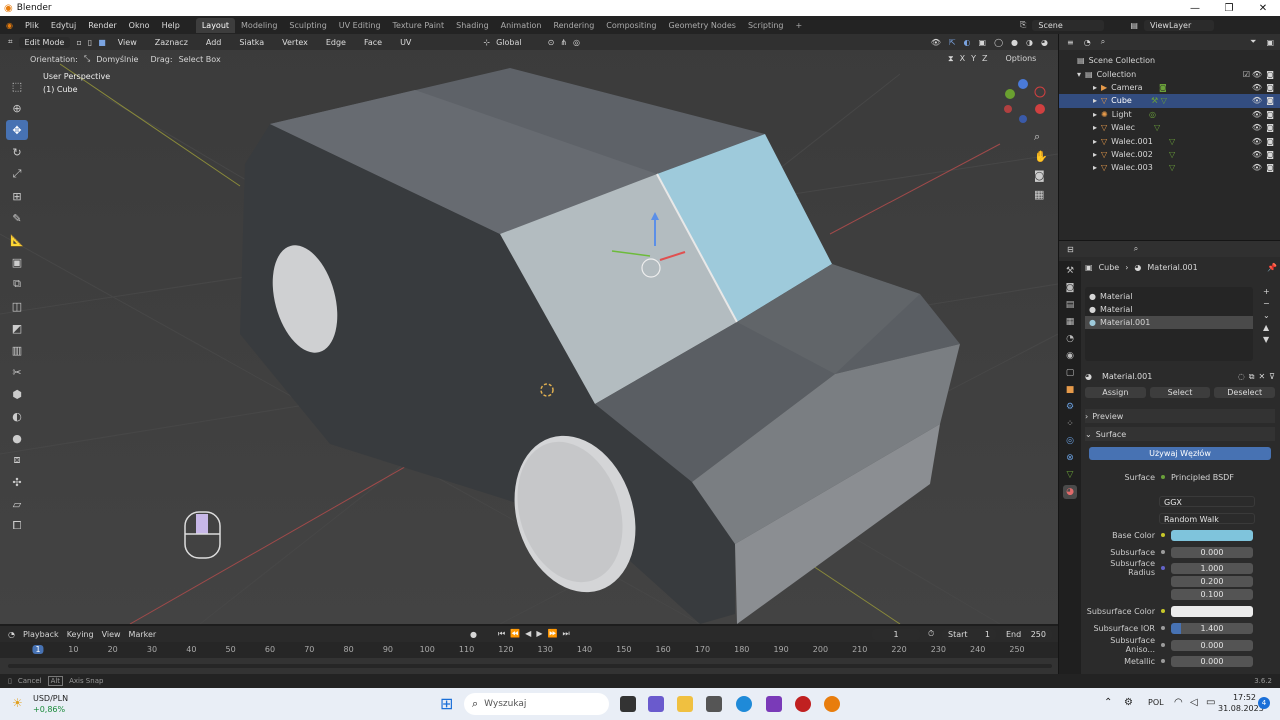 This screenshot has width=1280, height=720. What do you see at coordinates (1266, 303) in the screenshot?
I see `remove-slot-icon: −` at bounding box center [1266, 303].